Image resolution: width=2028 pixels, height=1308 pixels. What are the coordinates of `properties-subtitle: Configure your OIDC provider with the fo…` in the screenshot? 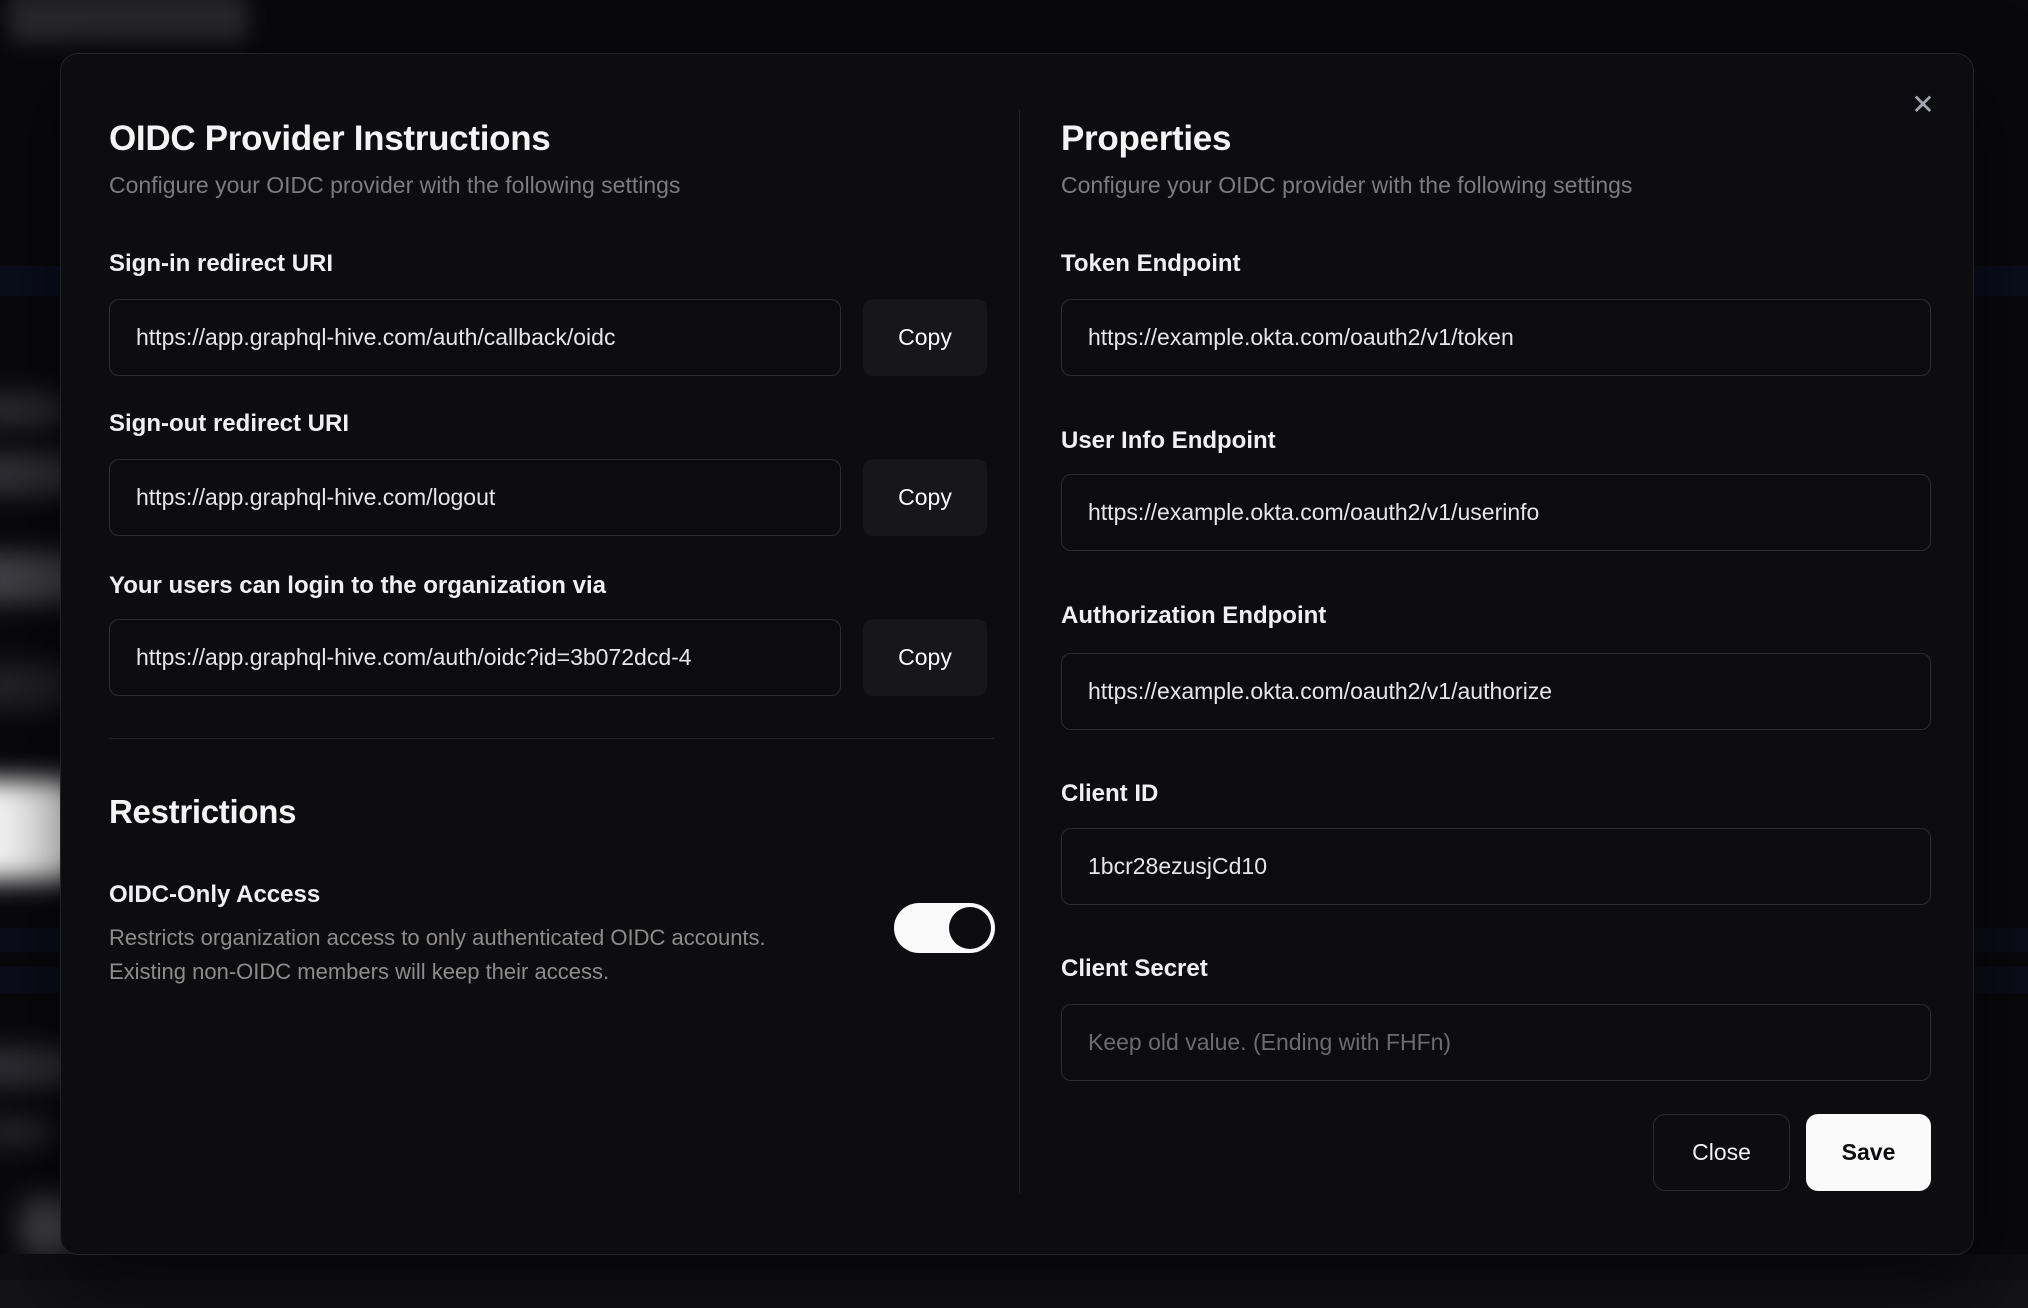 It's located at (1347, 185).